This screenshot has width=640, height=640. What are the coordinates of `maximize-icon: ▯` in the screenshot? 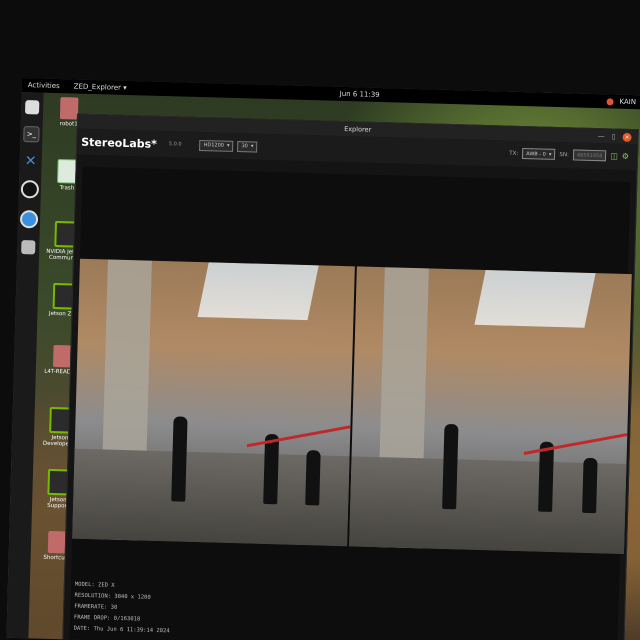 It's located at (614, 136).